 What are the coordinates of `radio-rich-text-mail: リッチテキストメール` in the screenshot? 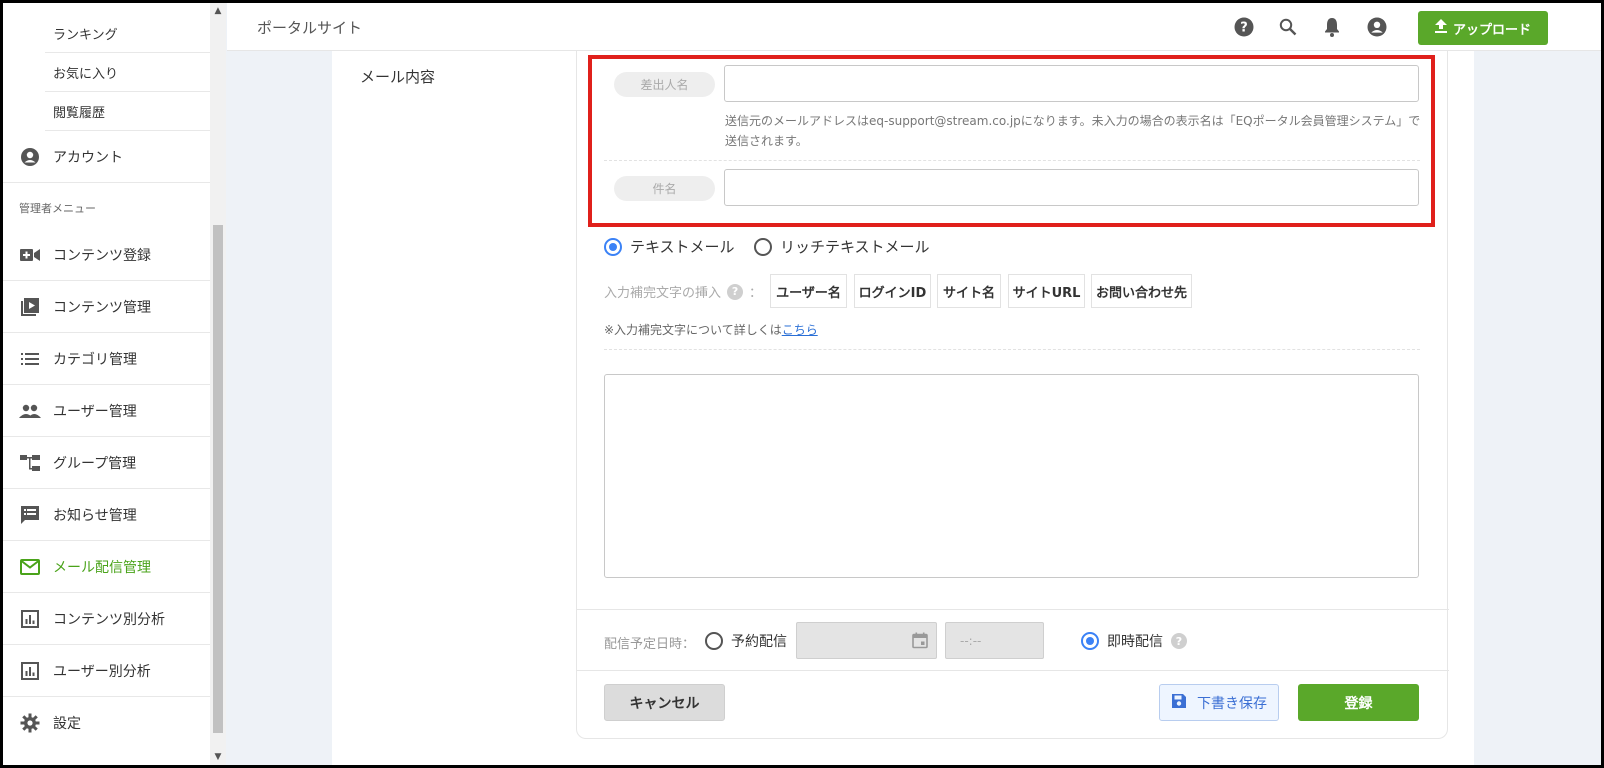 It's located at (842, 246).